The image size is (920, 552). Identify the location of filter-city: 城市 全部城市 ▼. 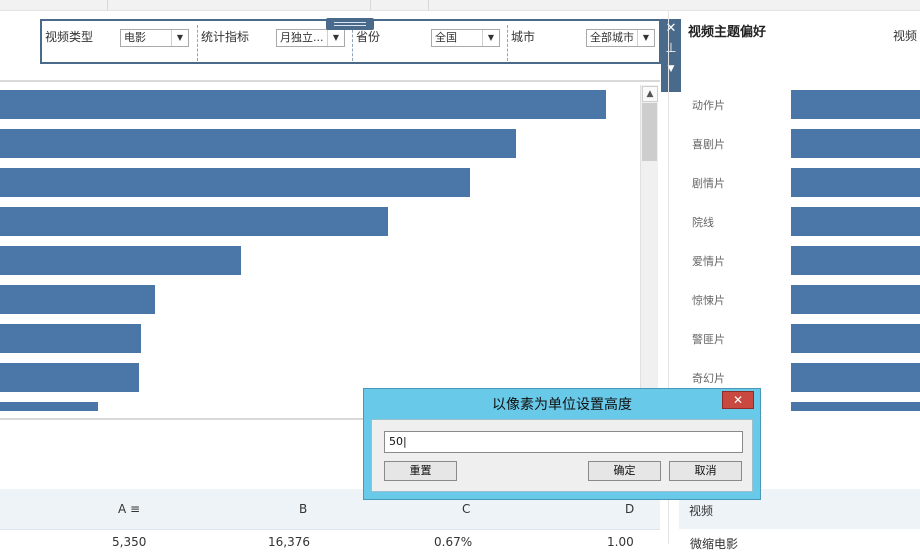
(583, 41).